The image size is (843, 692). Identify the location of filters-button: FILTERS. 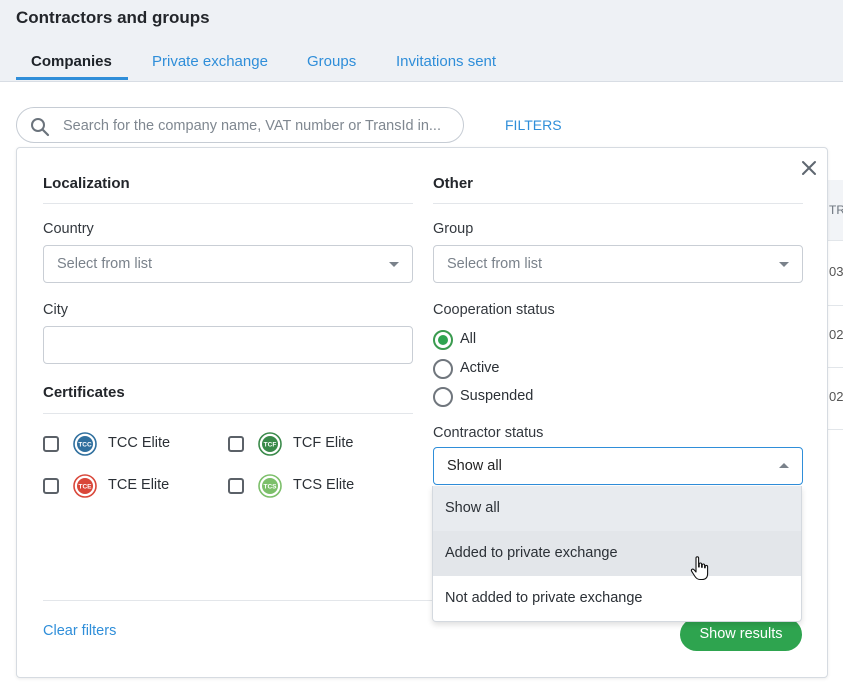
(533, 125).